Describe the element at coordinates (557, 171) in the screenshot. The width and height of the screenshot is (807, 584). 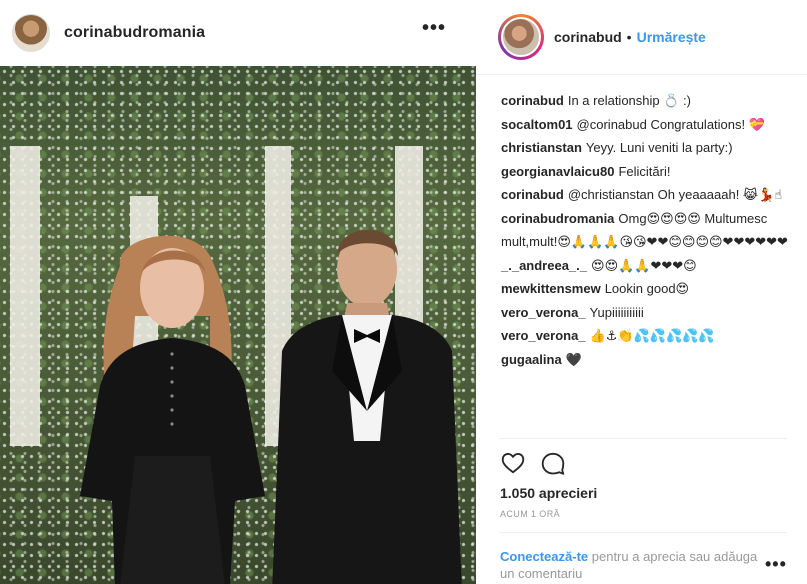
I see `comment-username: georgianavlaicu80` at that location.